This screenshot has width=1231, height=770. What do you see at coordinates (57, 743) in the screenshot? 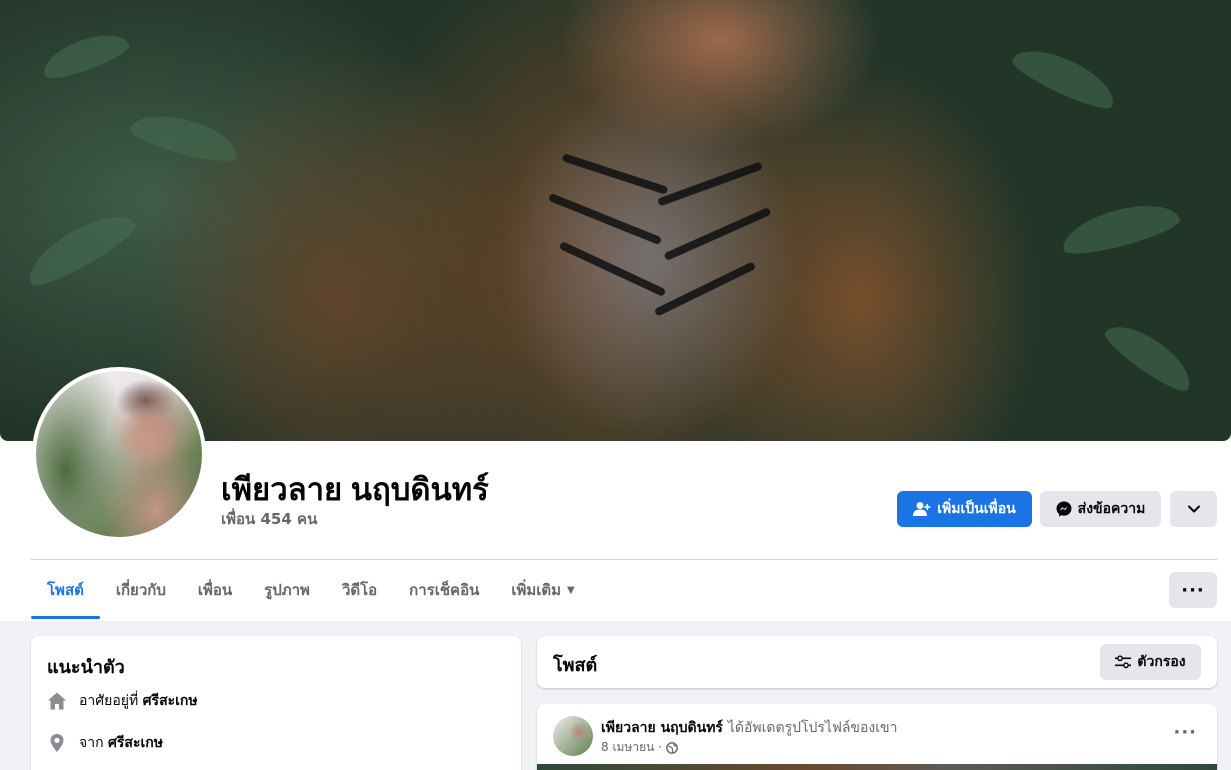
I see `location-pin-icon` at bounding box center [57, 743].